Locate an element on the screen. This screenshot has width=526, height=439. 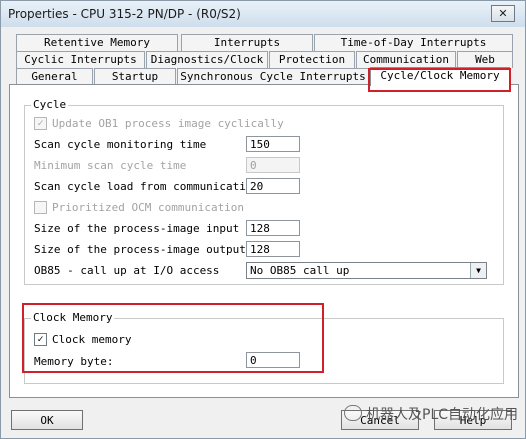
update-ob1-checkbox: ✓ is located at coordinates (40, 123).